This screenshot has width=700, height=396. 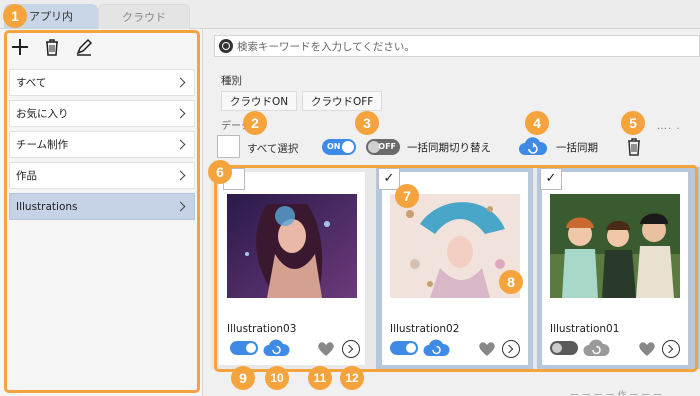 What do you see at coordinates (243, 378) in the screenshot?
I see `callout-9: 9` at bounding box center [243, 378].